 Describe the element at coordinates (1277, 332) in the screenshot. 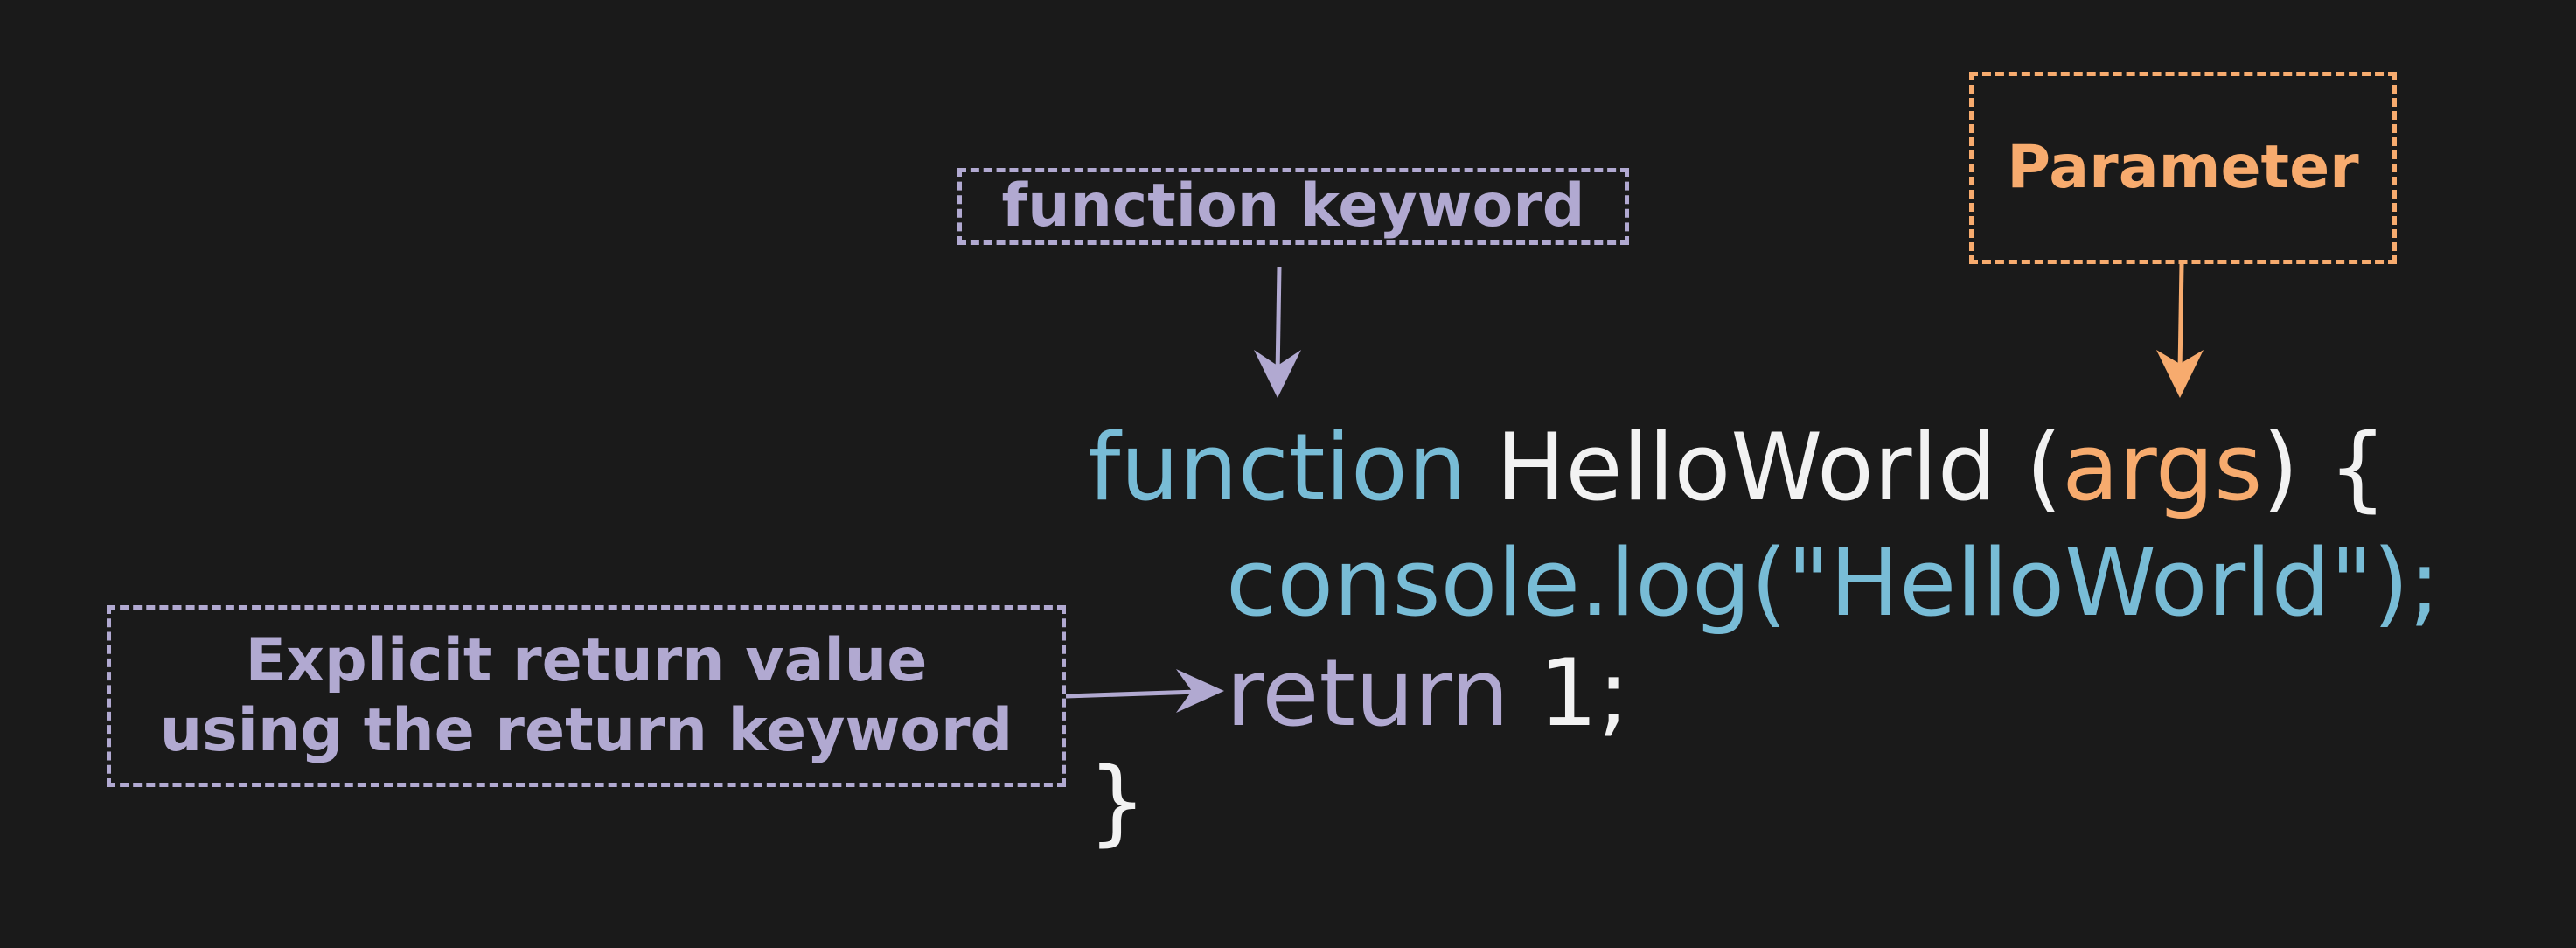

I see `function-keyword-arrow` at that location.